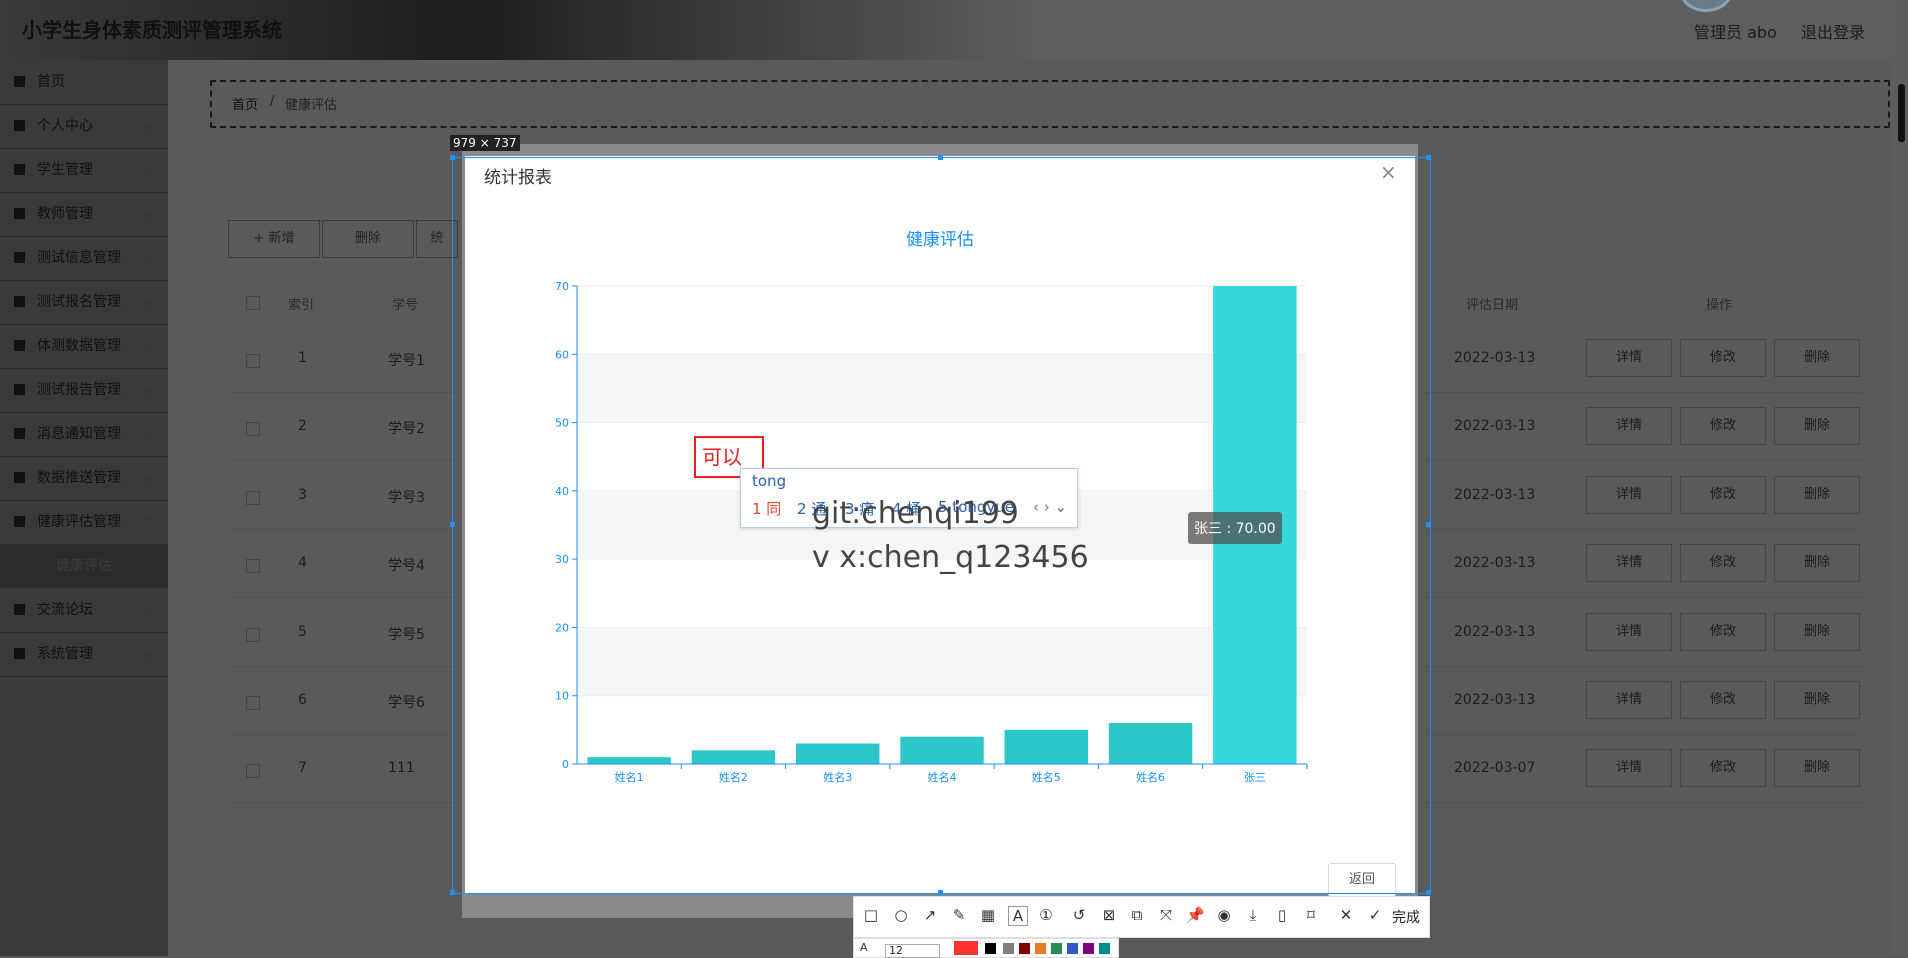 This screenshot has height=958, width=1908. What do you see at coordinates (988, 915) in the screenshot?
I see `mosaic-icon: ▦` at bounding box center [988, 915].